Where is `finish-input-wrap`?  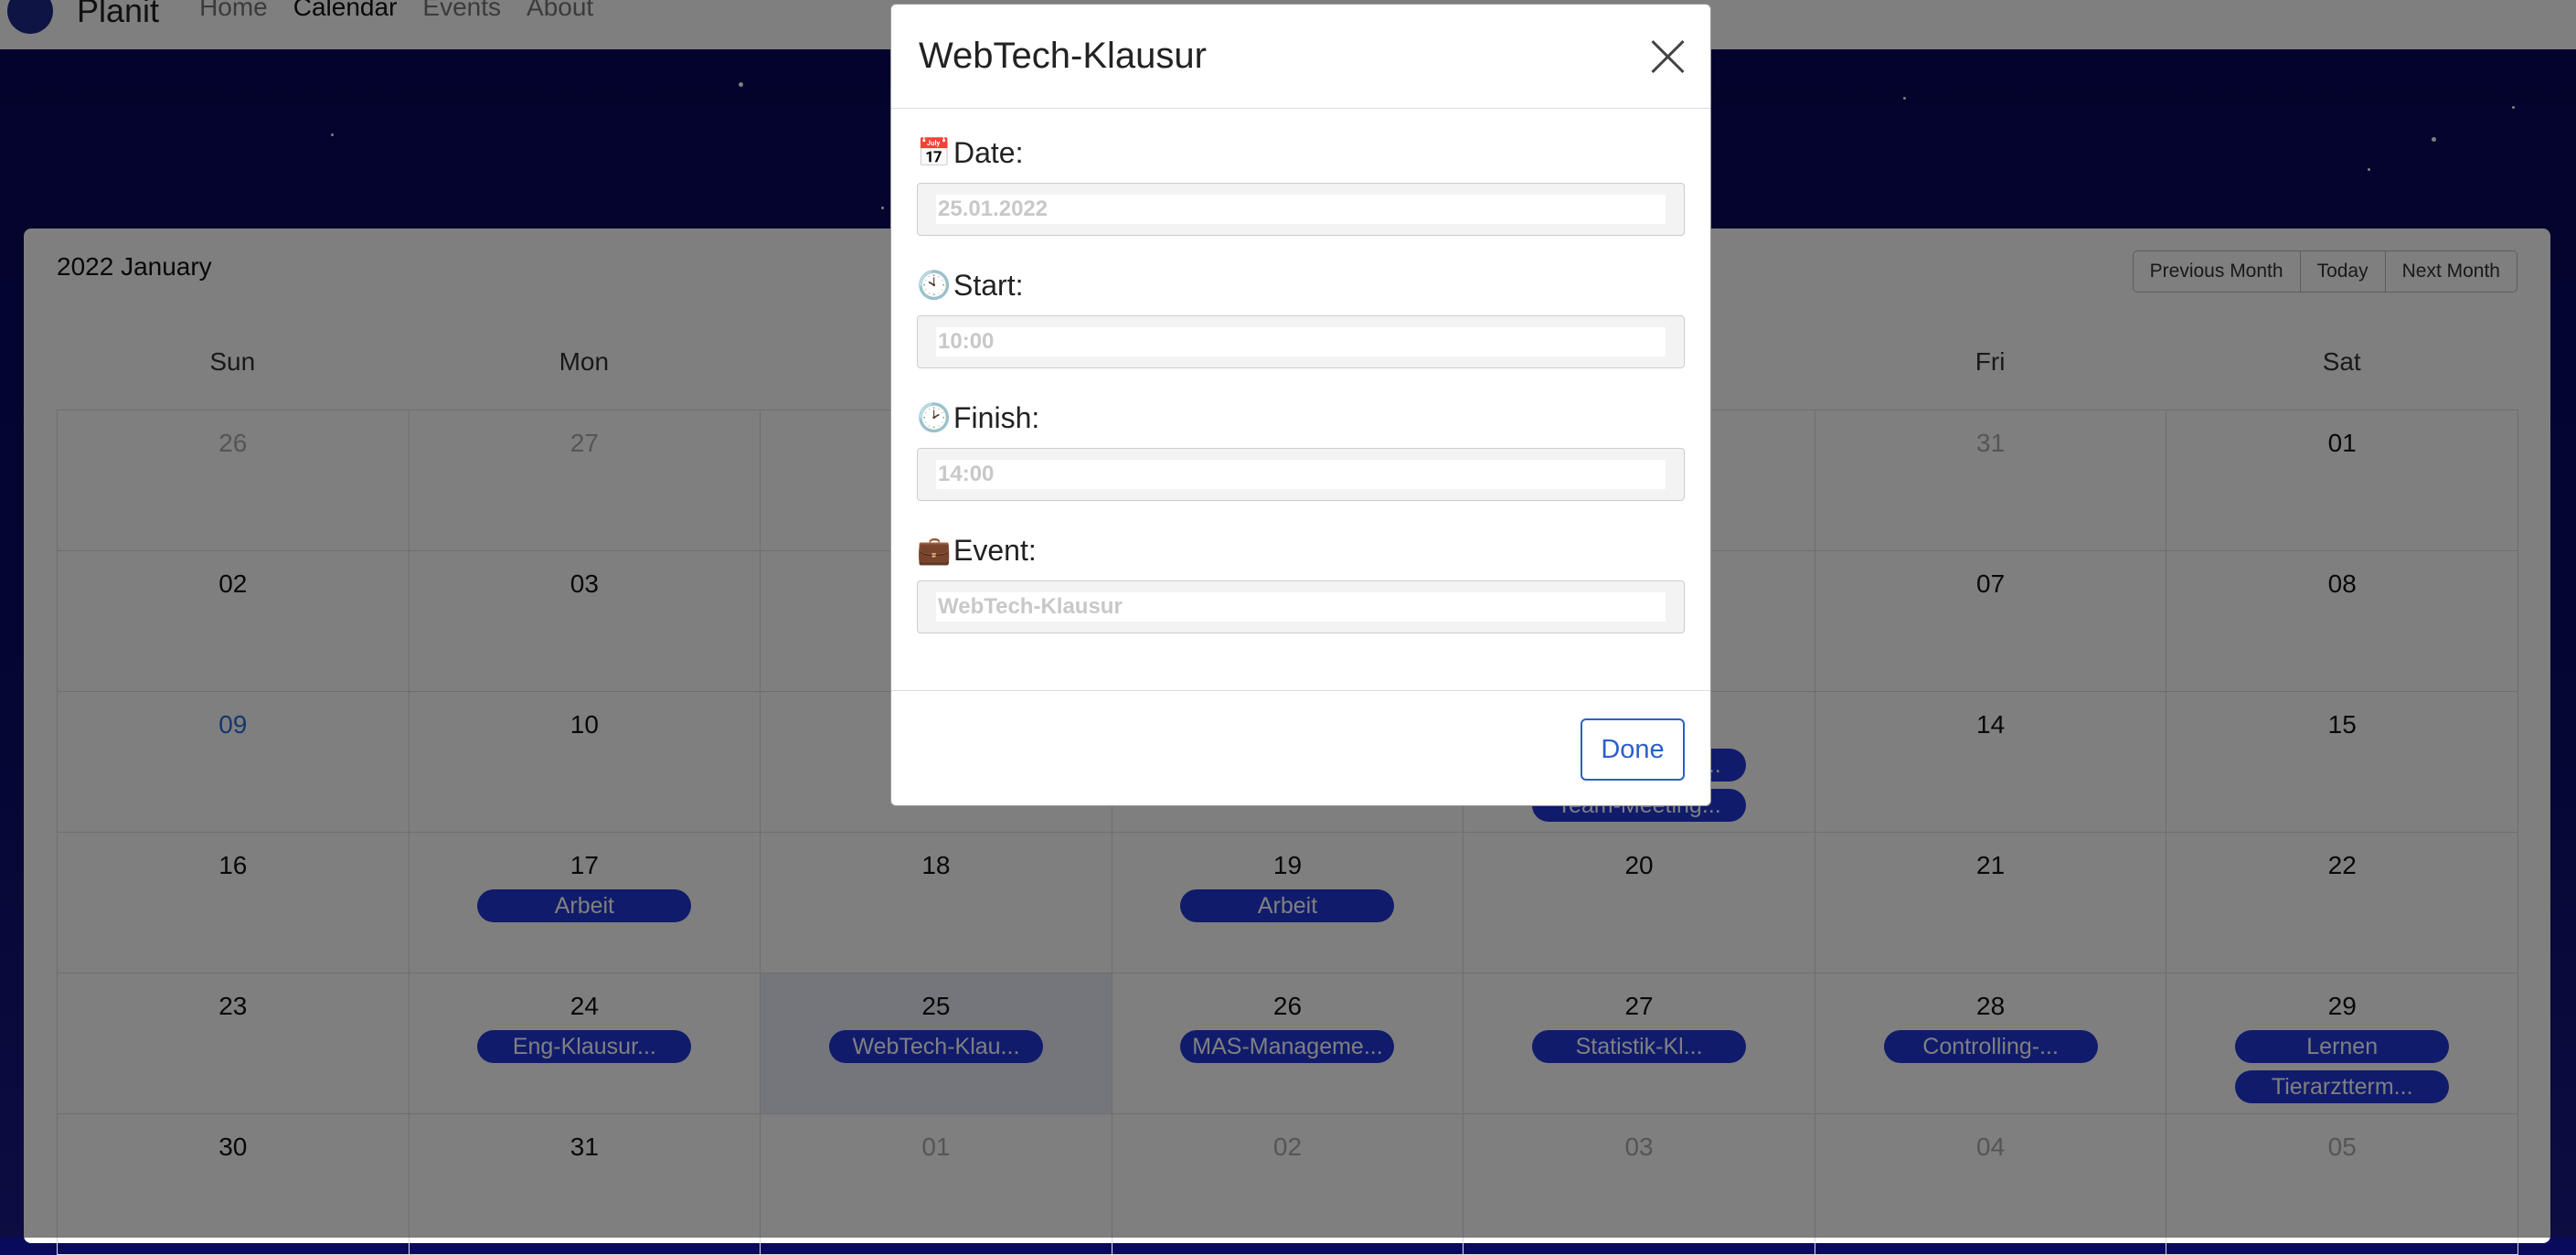 finish-input-wrap is located at coordinates (1301, 475).